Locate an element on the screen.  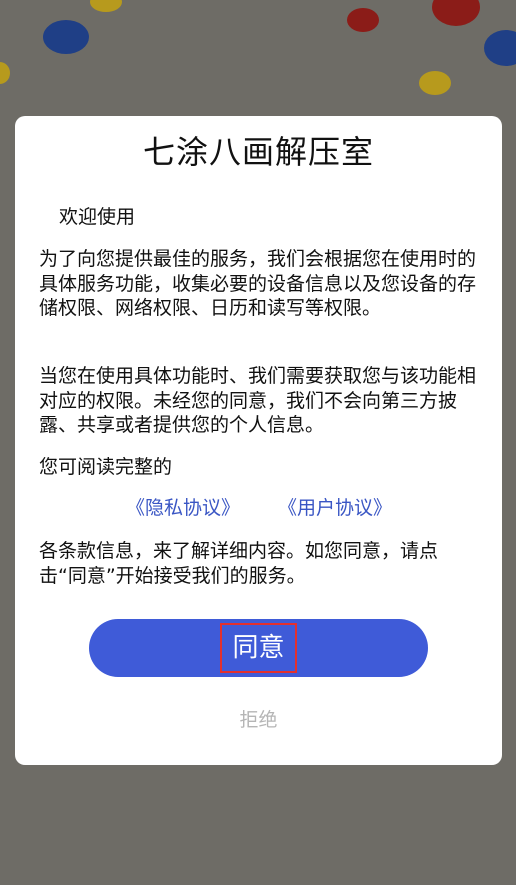
user-agreement-link: 《用户协议》 is located at coordinates (335, 508).